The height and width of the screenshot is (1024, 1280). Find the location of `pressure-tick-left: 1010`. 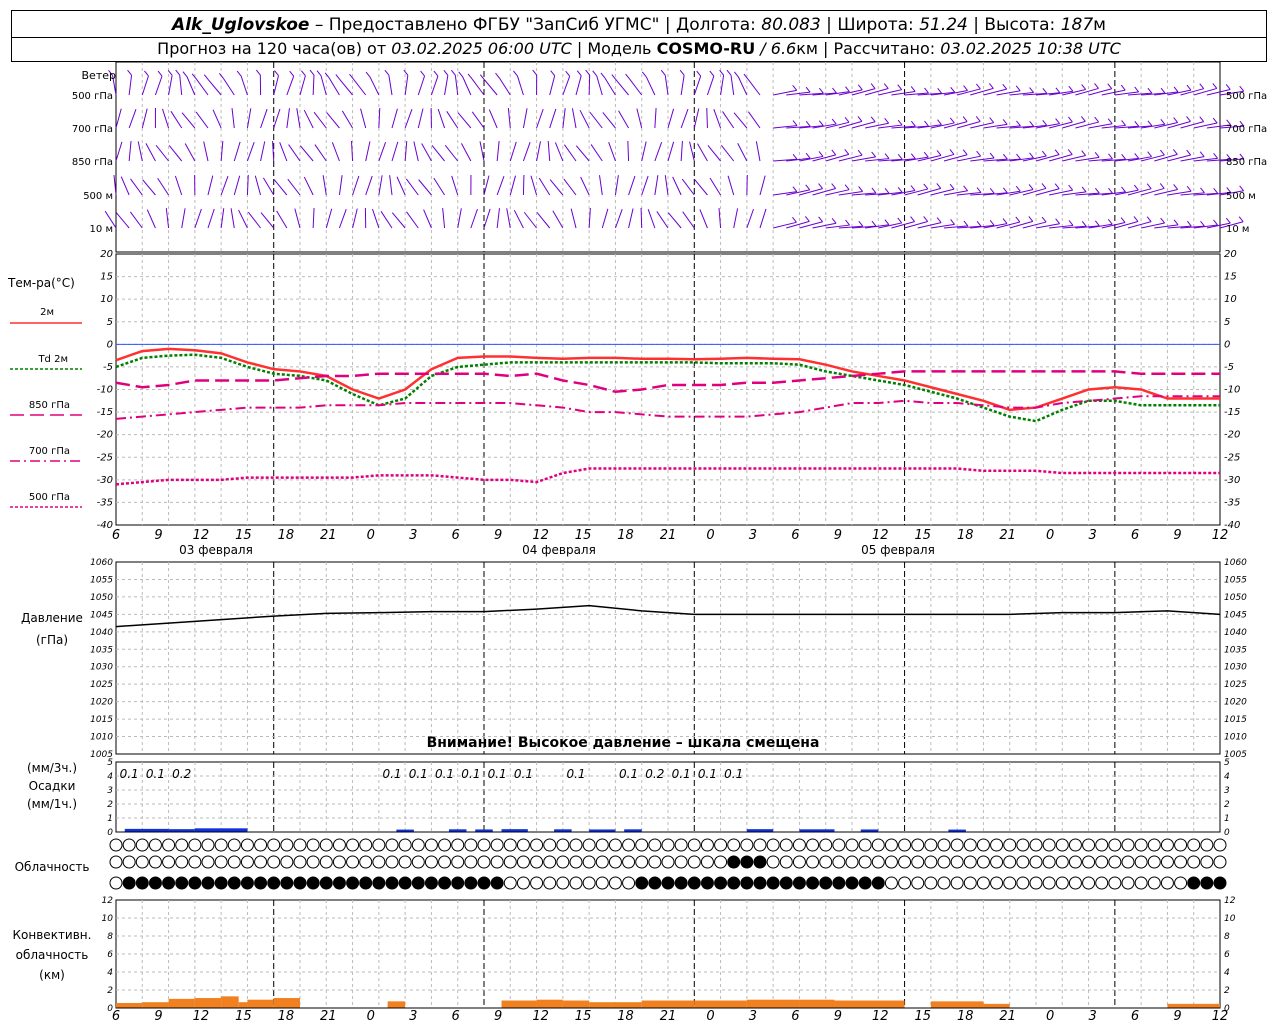

pressure-tick-left: 1010 is located at coordinates (101, 738).